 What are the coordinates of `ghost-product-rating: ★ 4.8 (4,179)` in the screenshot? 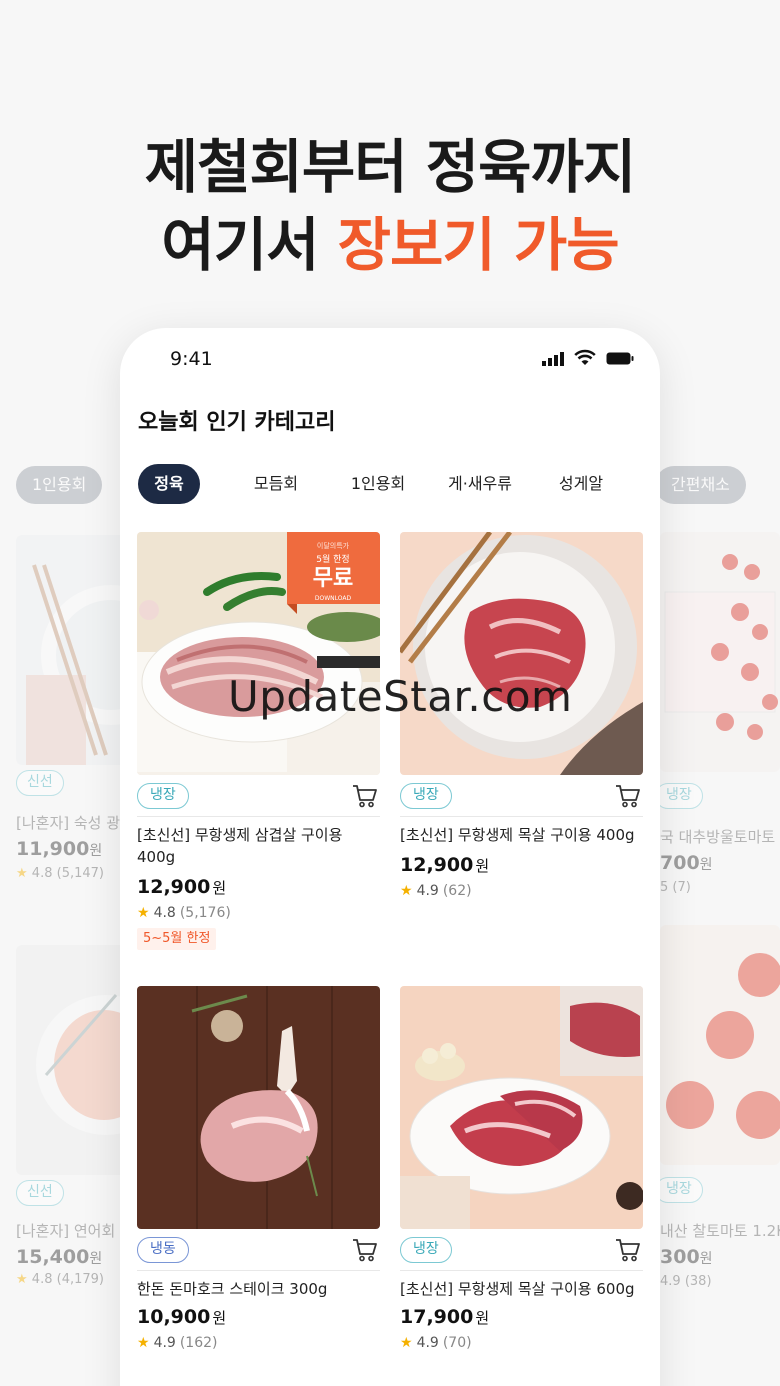 It's located at (60, 1279).